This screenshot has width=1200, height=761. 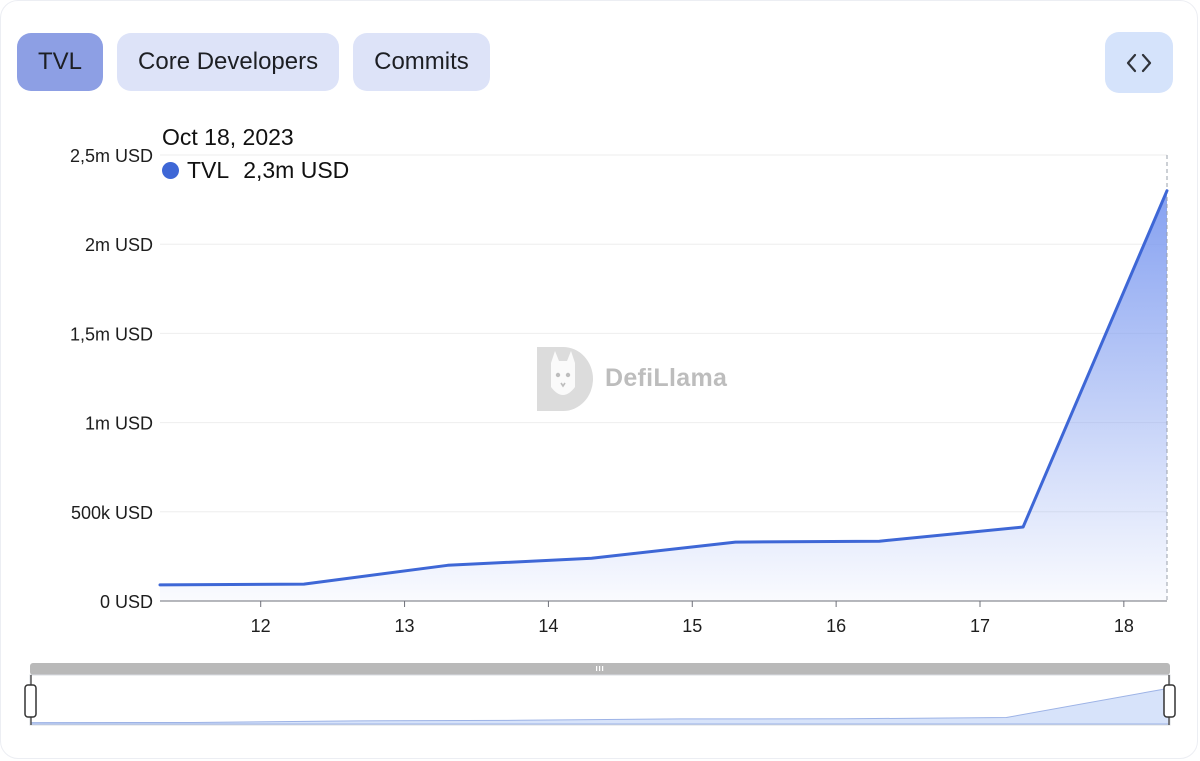 I want to click on zoom-slider-left-handle, so click(x=30, y=701).